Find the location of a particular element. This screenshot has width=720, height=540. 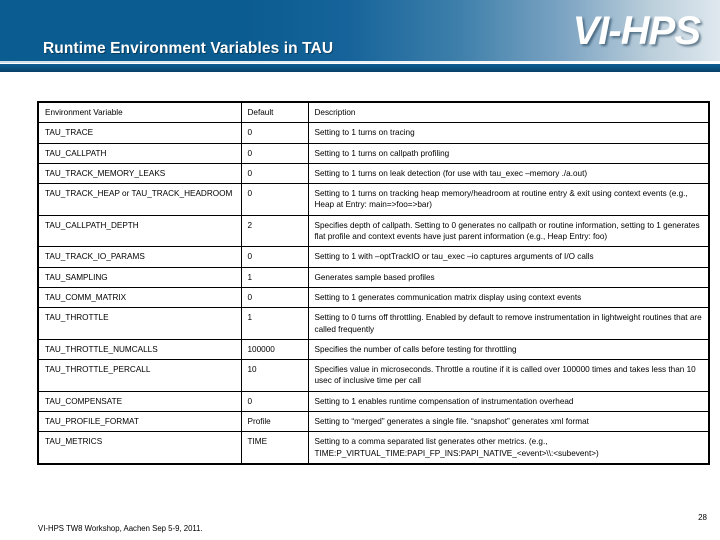

cell-variable: TAU_METRICS is located at coordinates (139, 448).